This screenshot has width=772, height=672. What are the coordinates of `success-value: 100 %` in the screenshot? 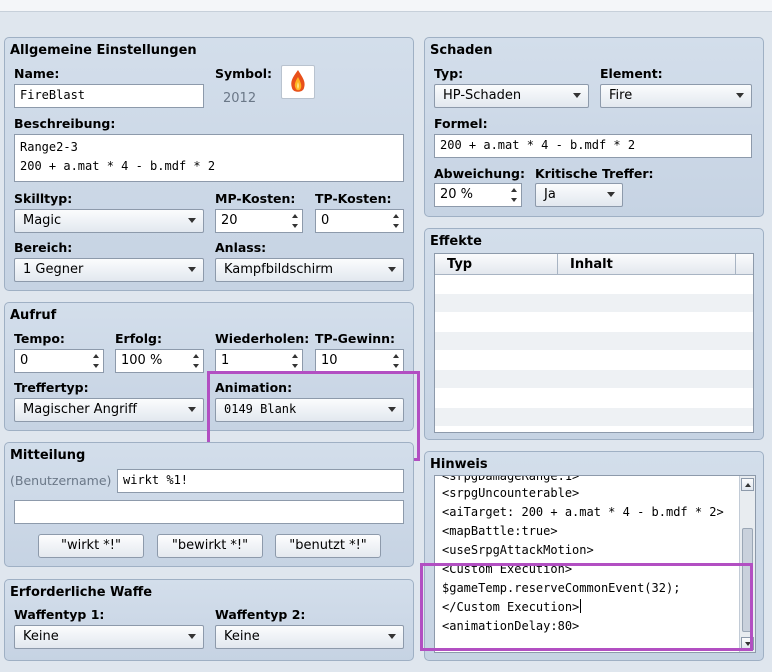 It's located at (142, 360).